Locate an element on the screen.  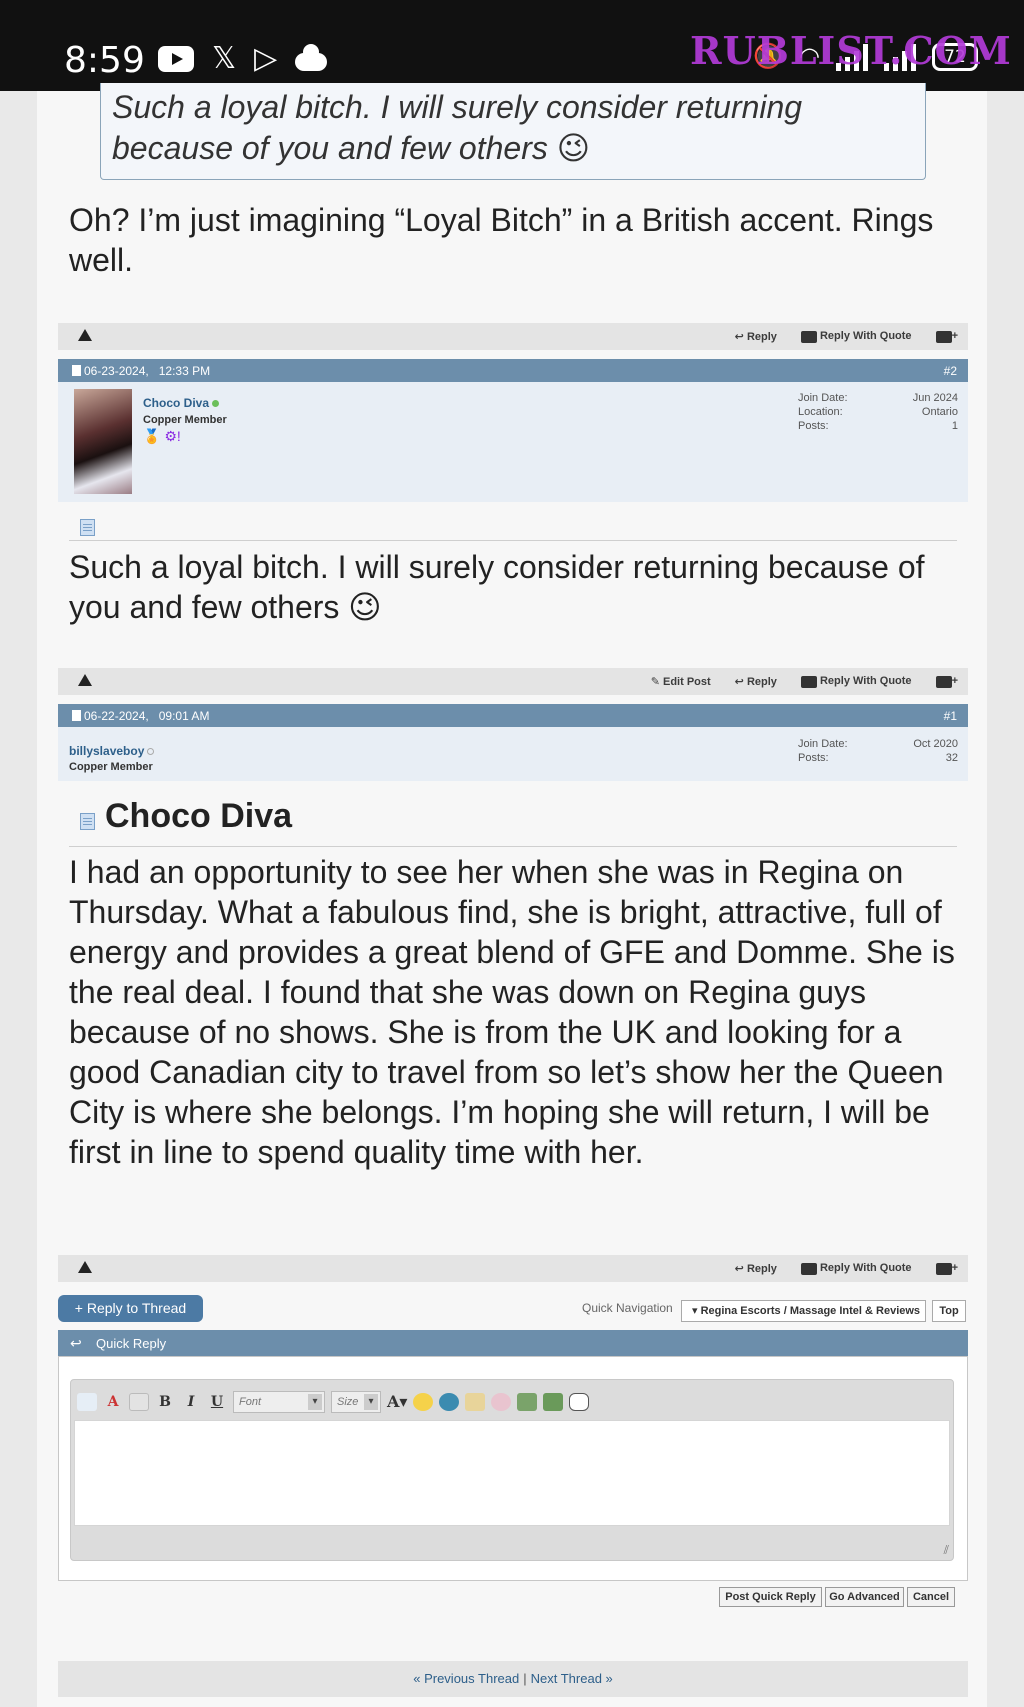
paste-icon is located at coordinates (139, 1402).